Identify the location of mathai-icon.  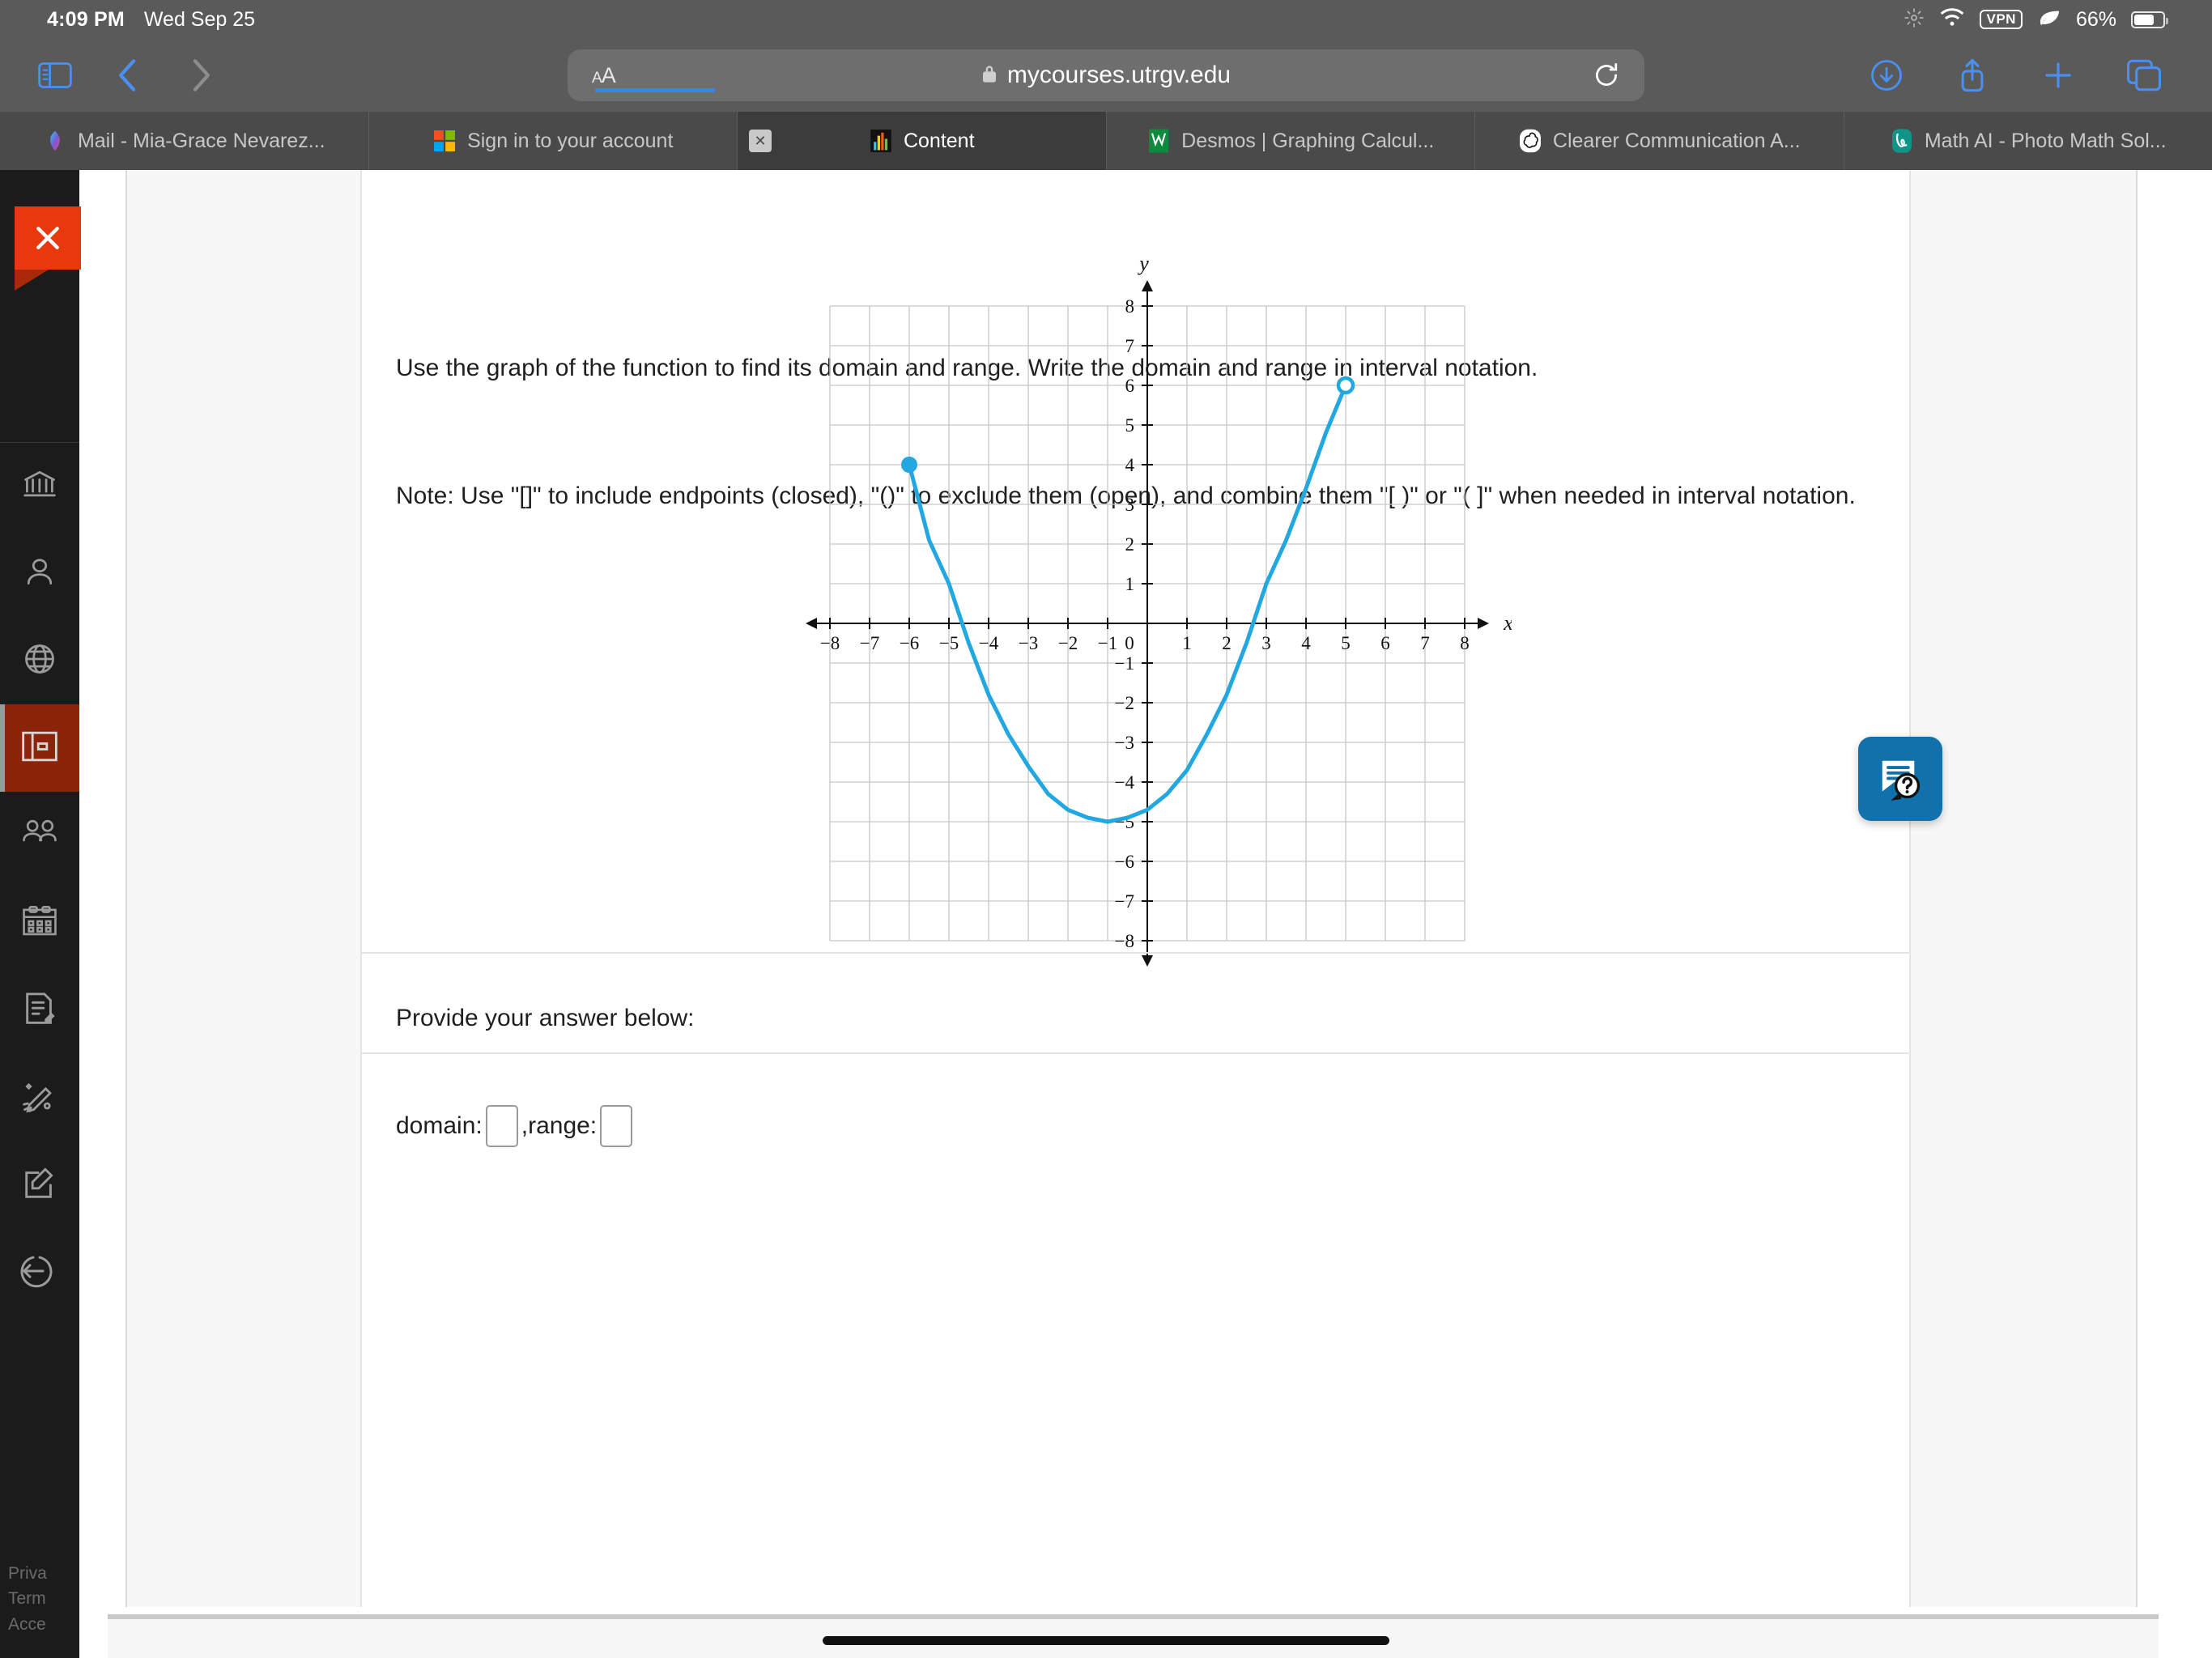
(1902, 141).